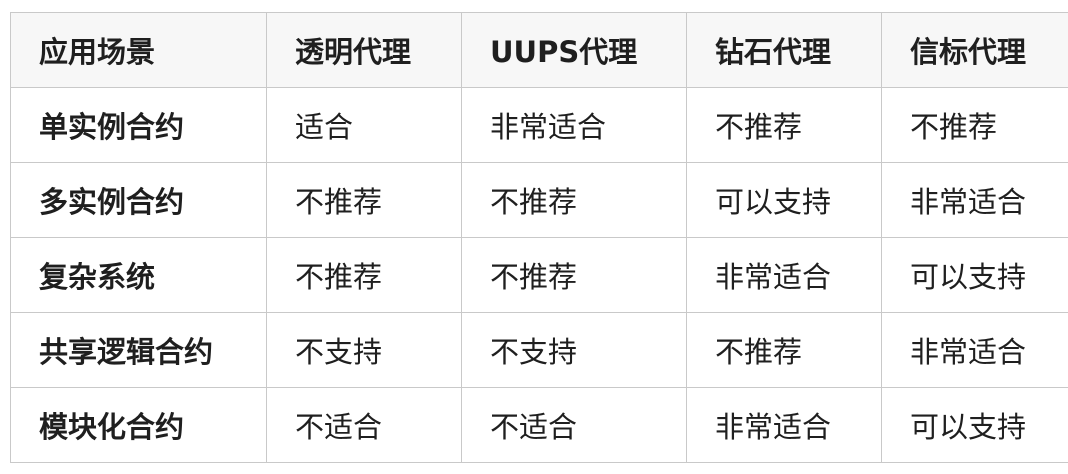 This screenshot has width=1068, height=474. Describe the element at coordinates (784, 50) in the screenshot. I see `header-cell-diamond-proxy: 钻石代理` at that location.